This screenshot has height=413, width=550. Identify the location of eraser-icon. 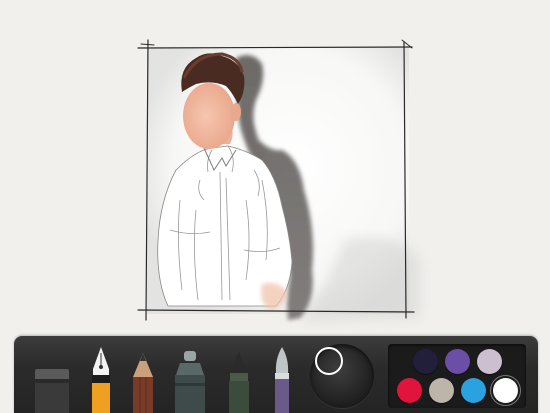
(52, 391).